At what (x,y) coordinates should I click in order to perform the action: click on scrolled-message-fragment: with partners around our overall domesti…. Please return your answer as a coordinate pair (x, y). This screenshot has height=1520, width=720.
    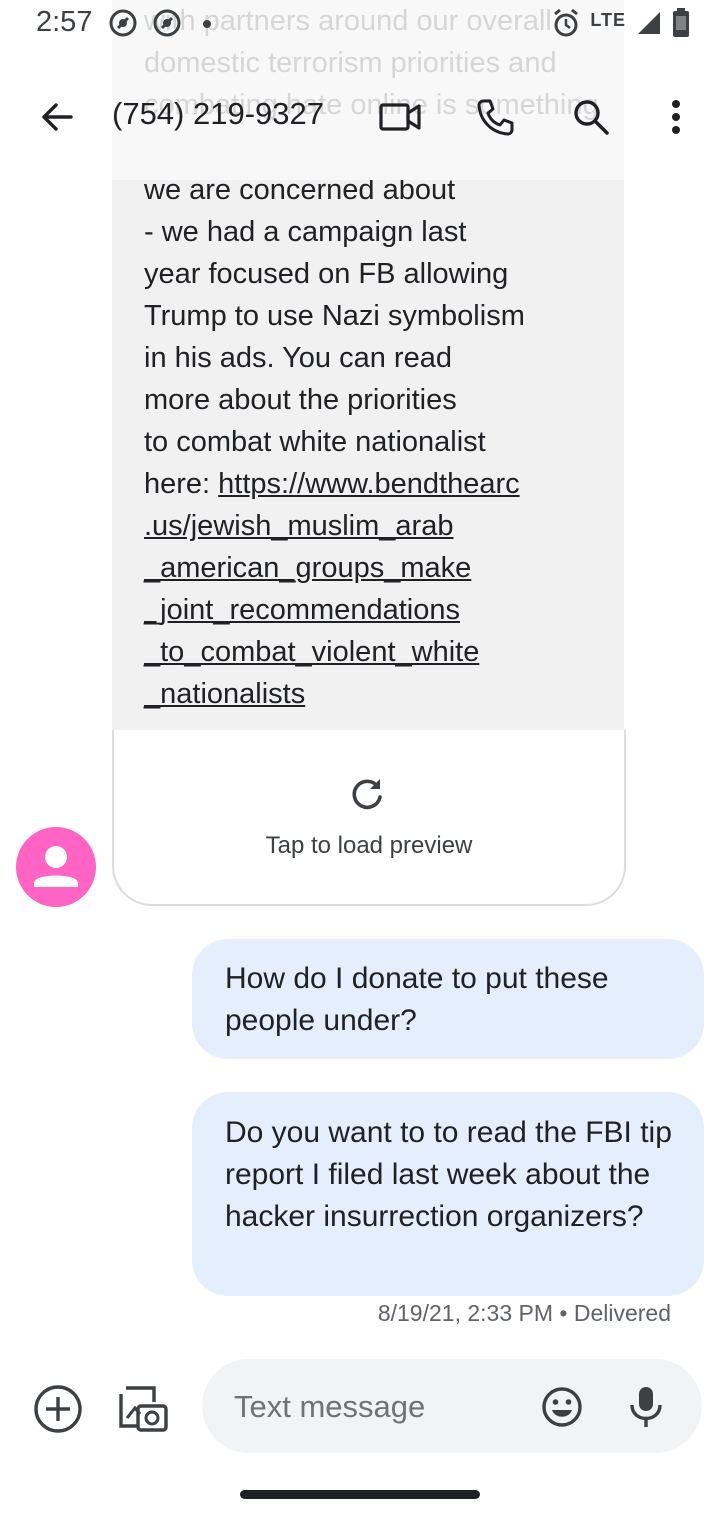
    Looking at the image, I should click on (368, 90).